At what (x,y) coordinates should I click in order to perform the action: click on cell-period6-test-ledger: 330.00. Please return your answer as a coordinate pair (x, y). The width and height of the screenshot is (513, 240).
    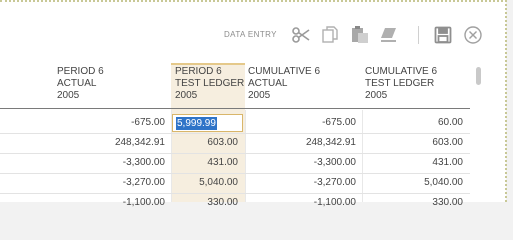
    Looking at the image, I should click on (222, 203).